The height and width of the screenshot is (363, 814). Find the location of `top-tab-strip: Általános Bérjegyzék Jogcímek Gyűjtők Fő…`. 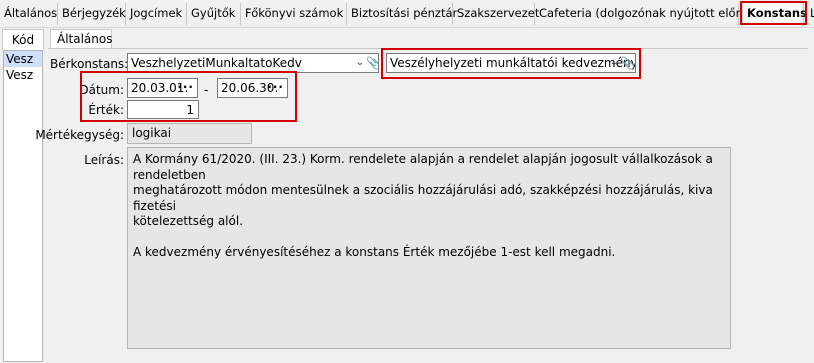

top-tab-strip: Általános Bérjegyzék Jogcímek Gyűjtők Fő… is located at coordinates (407, 14).